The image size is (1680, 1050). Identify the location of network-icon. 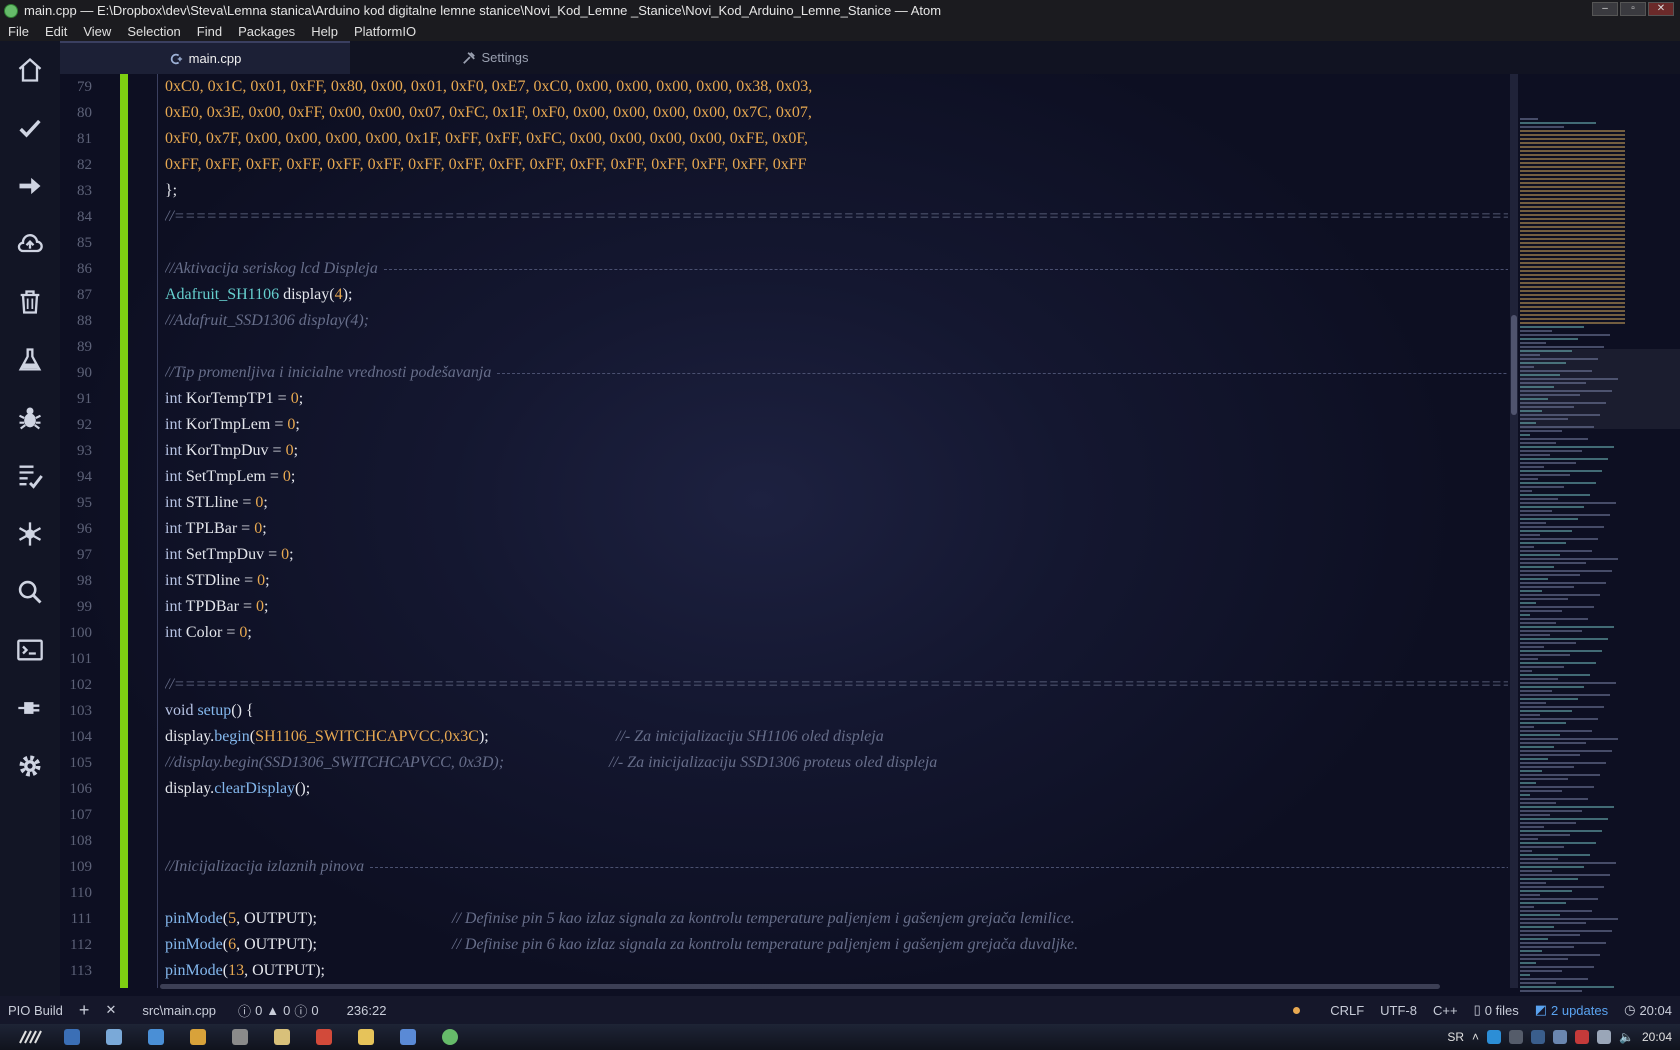
(1604, 1037).